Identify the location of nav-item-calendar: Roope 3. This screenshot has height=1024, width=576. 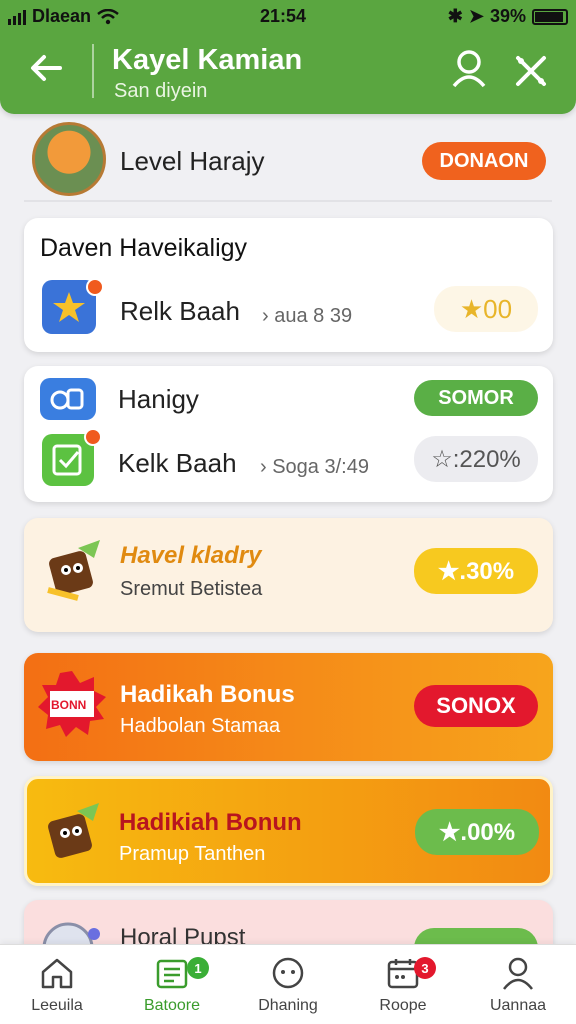
(403, 989).